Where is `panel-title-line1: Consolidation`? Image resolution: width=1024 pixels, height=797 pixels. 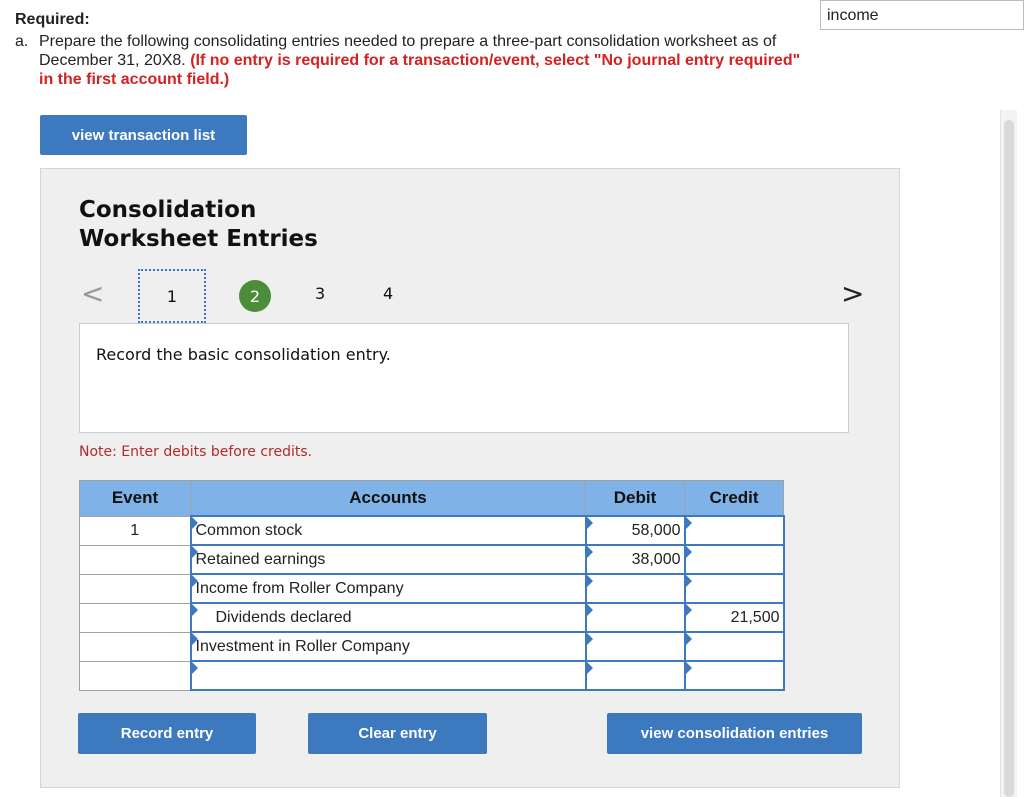 panel-title-line1: Consolidation is located at coordinates (168, 210).